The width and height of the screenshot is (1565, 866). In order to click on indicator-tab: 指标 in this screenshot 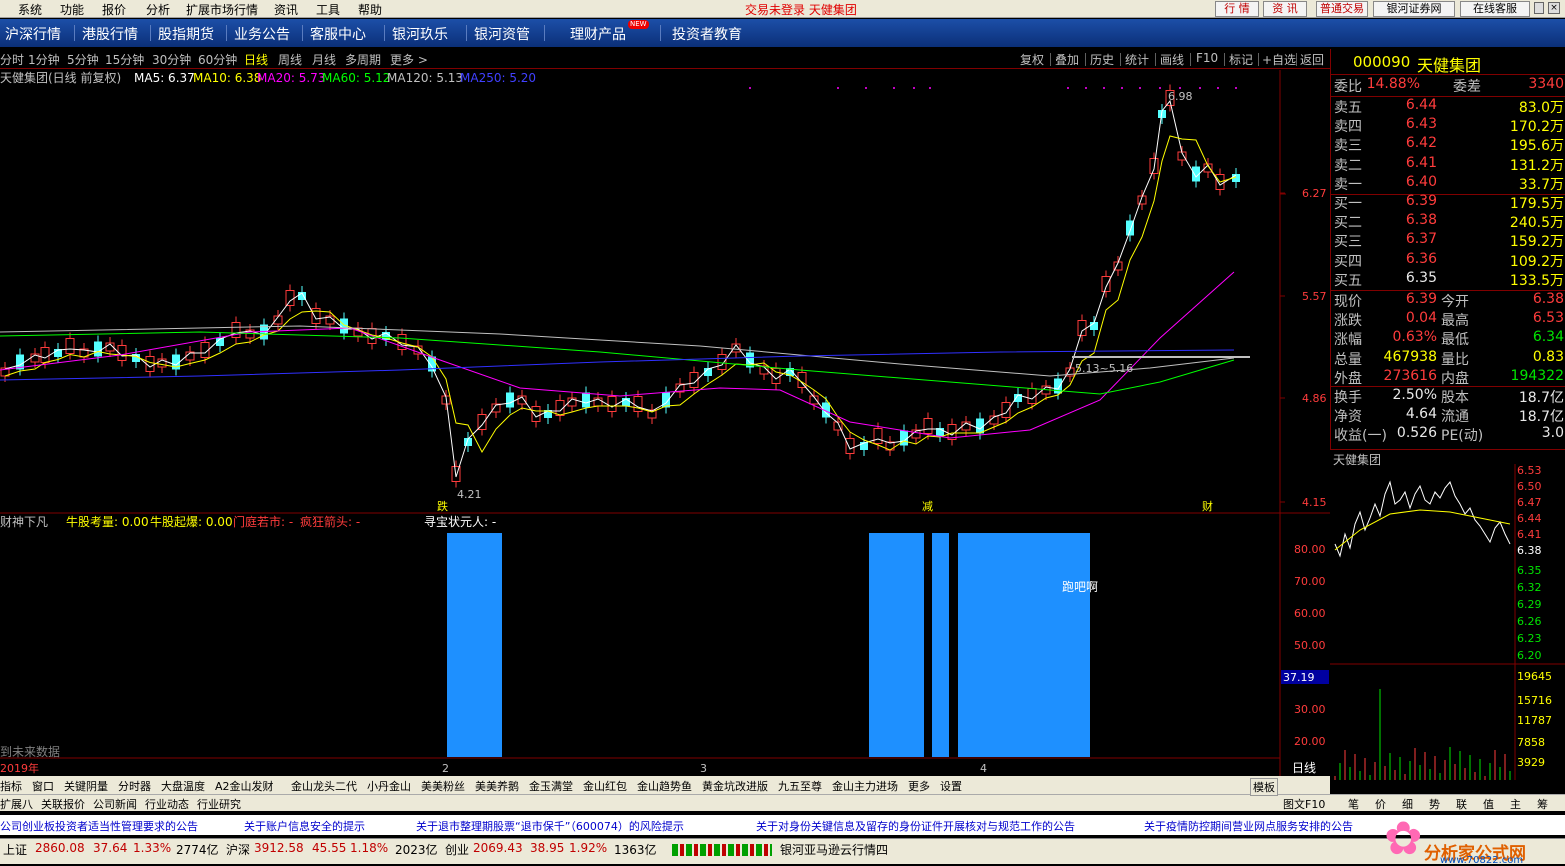, I will do `click(11, 786)`.